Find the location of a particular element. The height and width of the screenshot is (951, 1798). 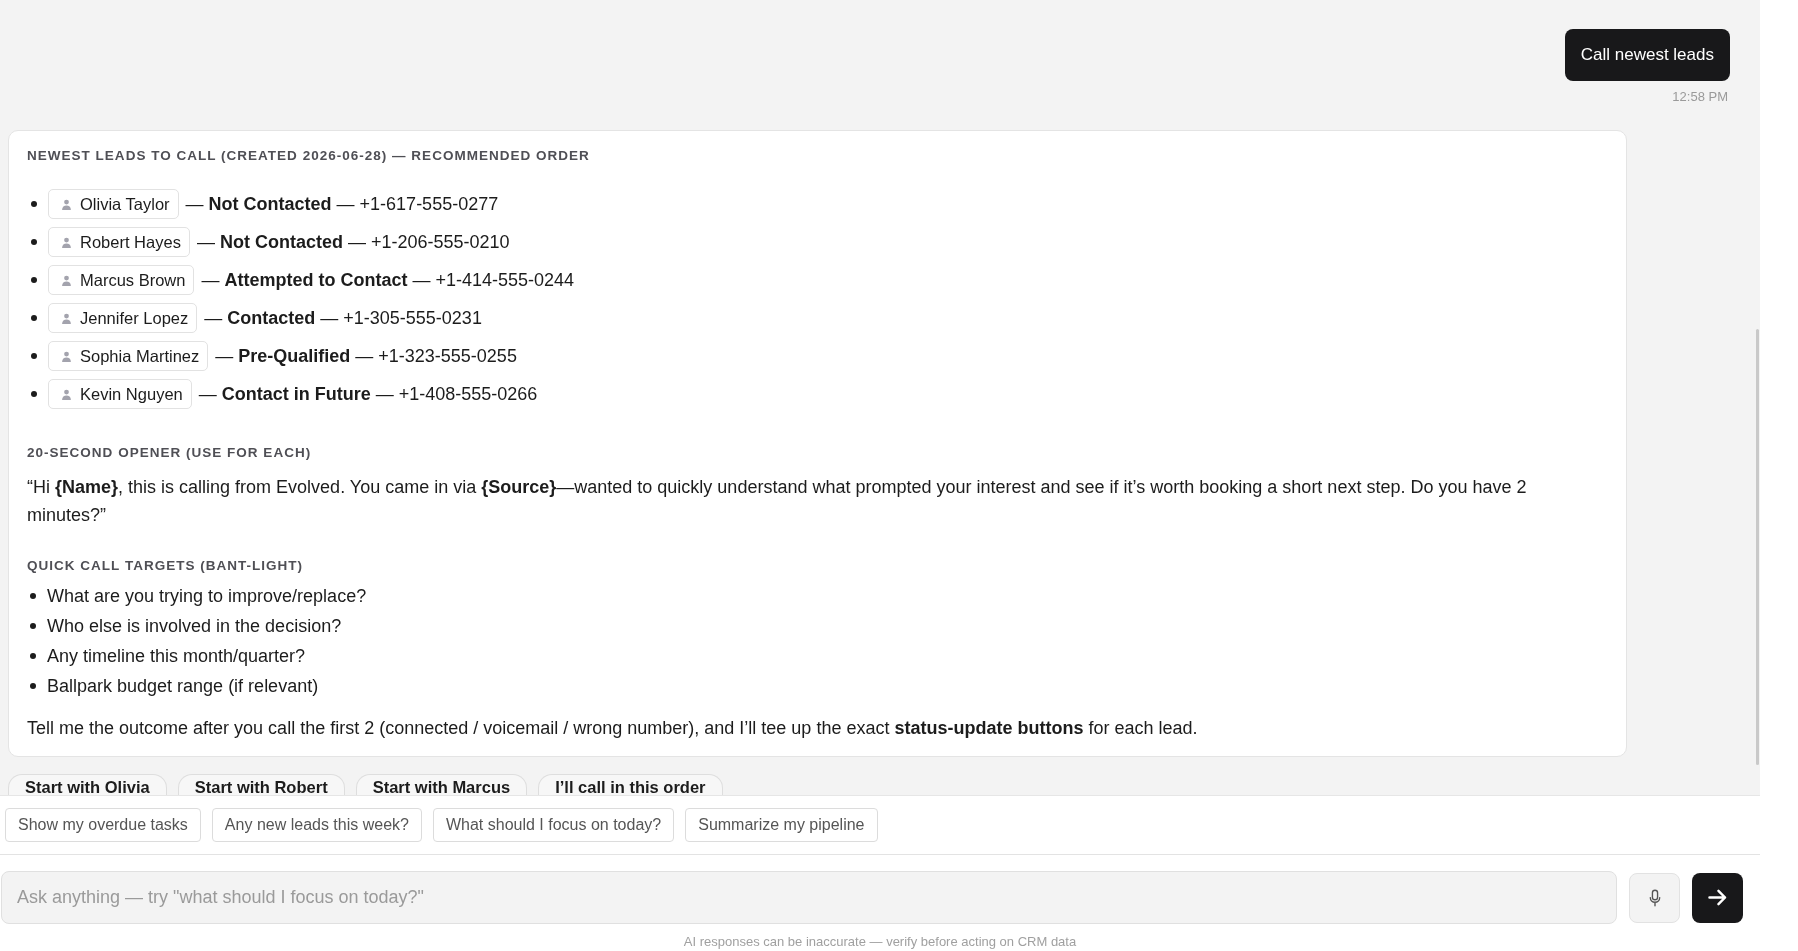

opener-script: “Hi {Name}, this is calling from Evolved. You came in via {Source}—wanted to quickly understand what prompted your interest and see if it’s worth booking a short next step. Do you have 2 minutes?” is located at coordinates (777, 501).